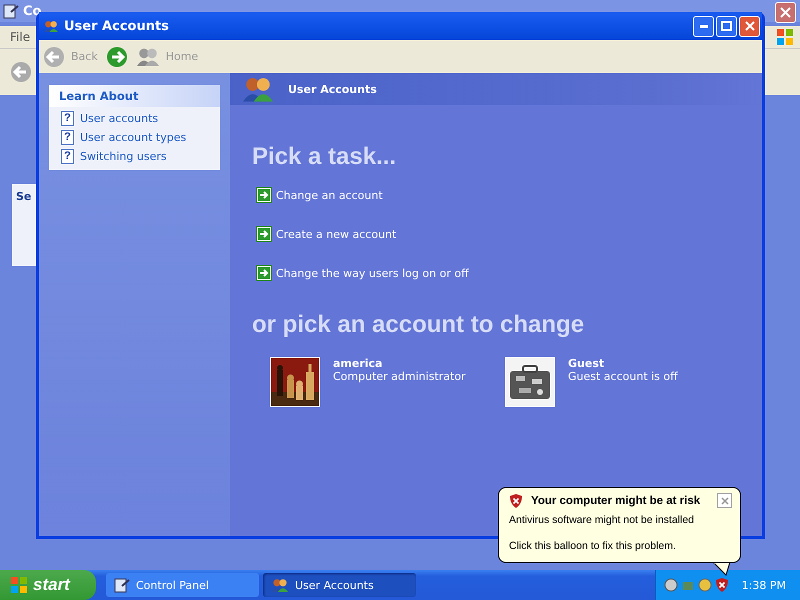 The width and height of the screenshot is (800, 600). I want to click on window-title: User Accounts, so click(116, 26).